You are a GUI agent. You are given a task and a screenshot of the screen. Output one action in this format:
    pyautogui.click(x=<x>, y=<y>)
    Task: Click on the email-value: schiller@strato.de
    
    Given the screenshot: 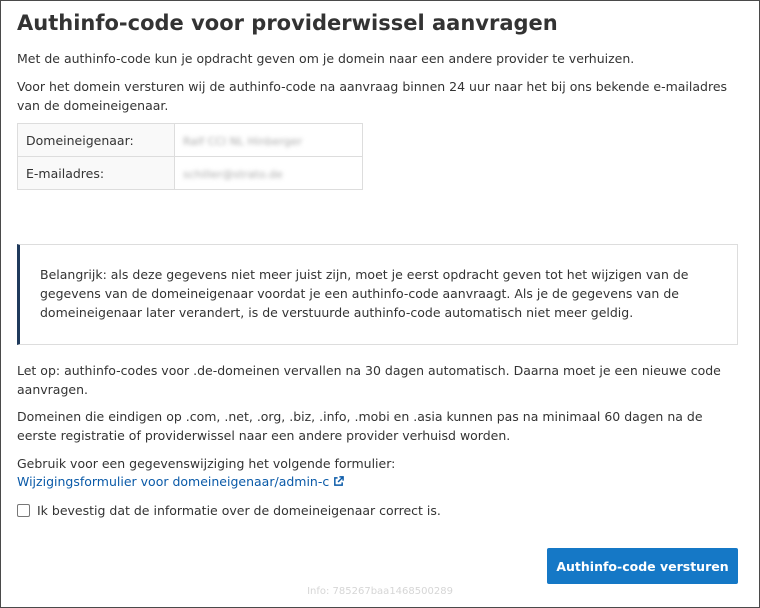 What is the action you would take?
    pyautogui.click(x=233, y=174)
    